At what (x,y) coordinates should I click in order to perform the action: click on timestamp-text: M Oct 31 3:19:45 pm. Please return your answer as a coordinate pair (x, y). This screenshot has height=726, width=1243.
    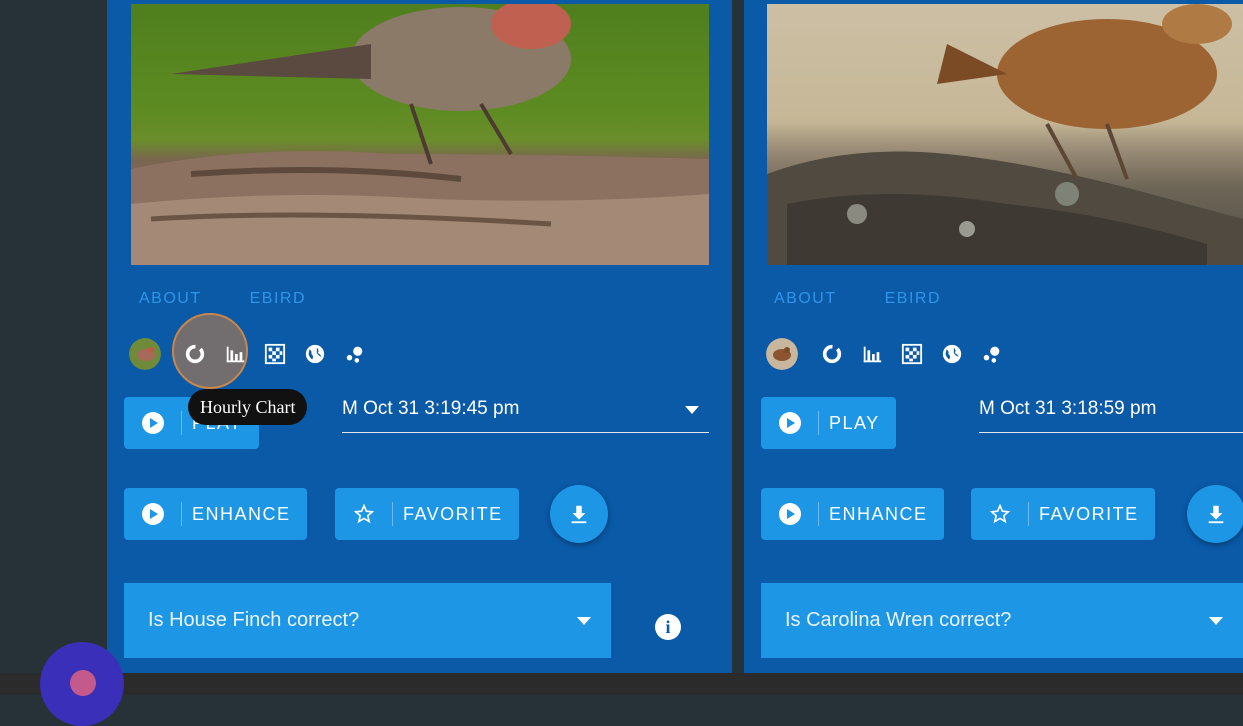
    Looking at the image, I should click on (431, 408).